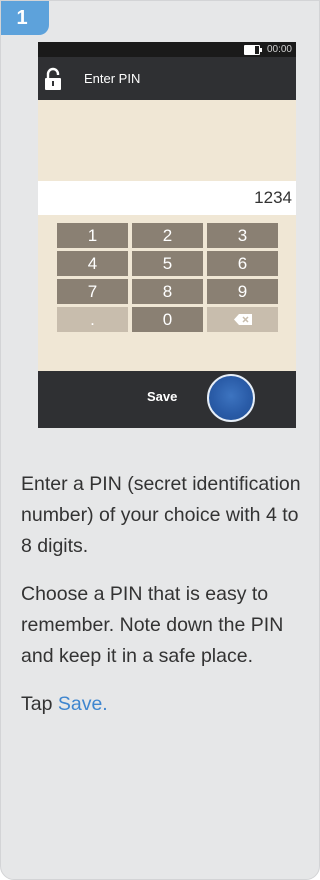 The image size is (320, 880). Describe the element at coordinates (92, 319) in the screenshot. I see `key-decimal: .` at that location.